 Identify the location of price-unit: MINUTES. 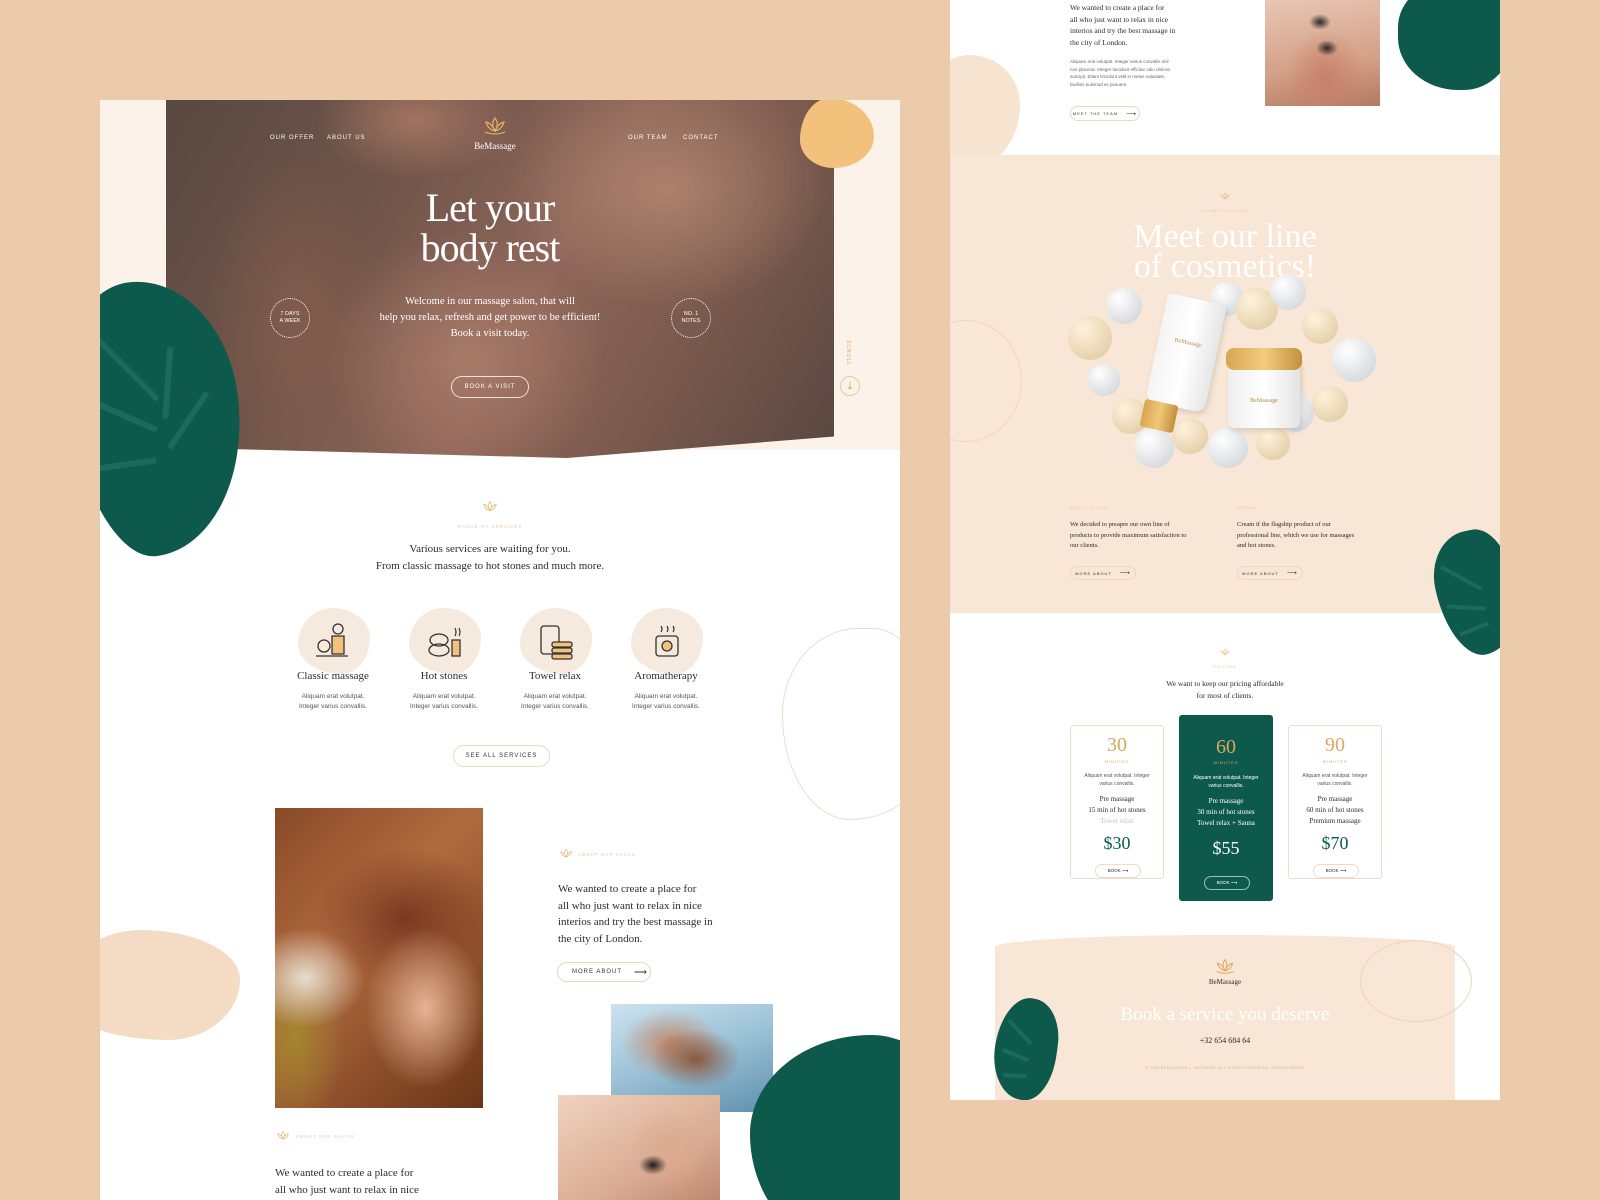
(1335, 761).